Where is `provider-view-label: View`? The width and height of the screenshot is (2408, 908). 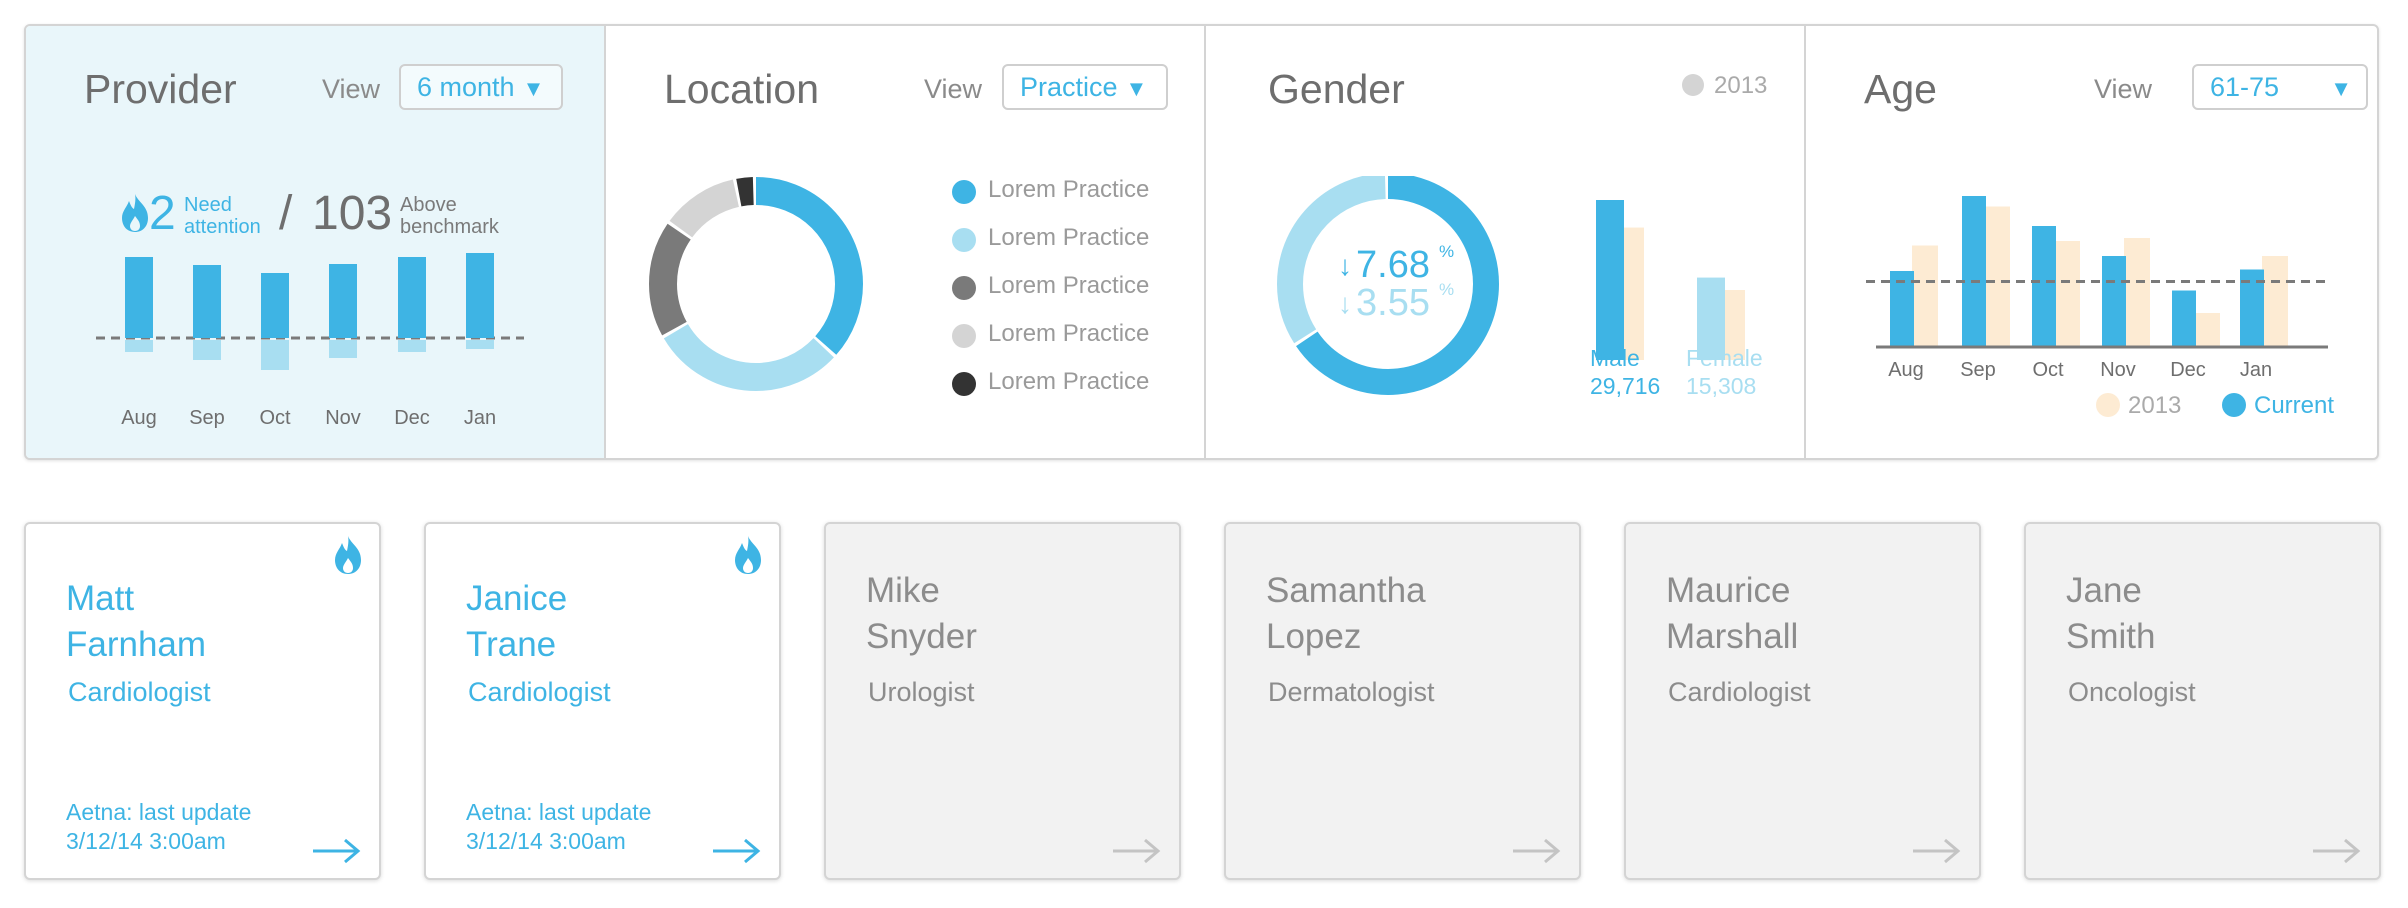 provider-view-label: View is located at coordinates (351, 89).